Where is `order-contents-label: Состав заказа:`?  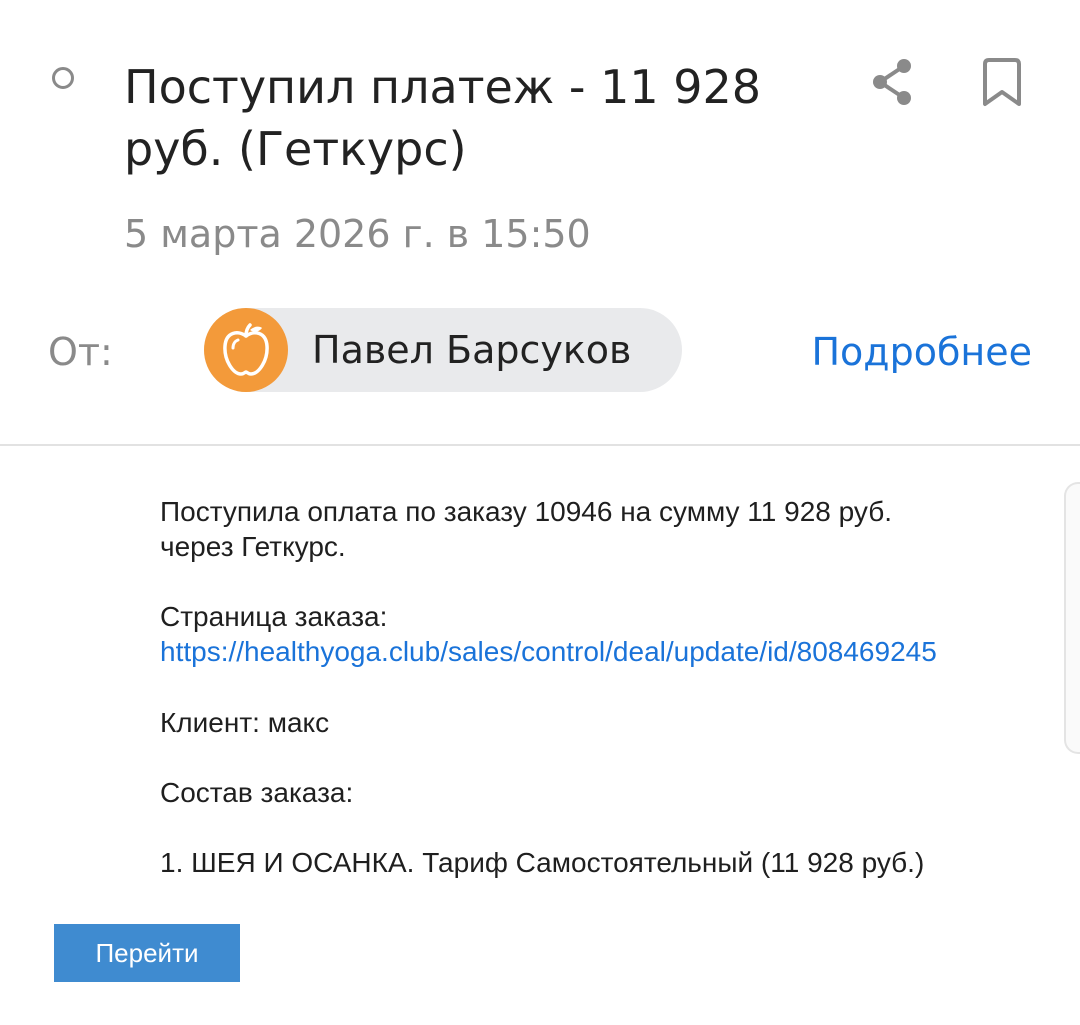
order-contents-label: Состав заказа: is located at coordinates (257, 792).